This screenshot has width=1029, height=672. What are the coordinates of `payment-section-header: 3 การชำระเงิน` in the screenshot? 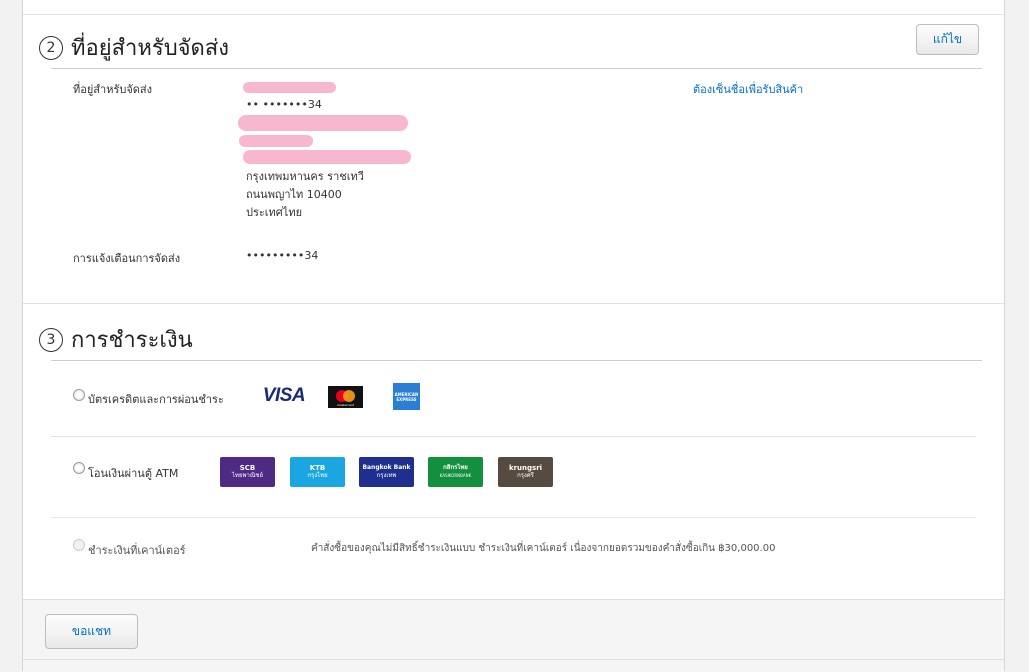 It's located at (116, 339).